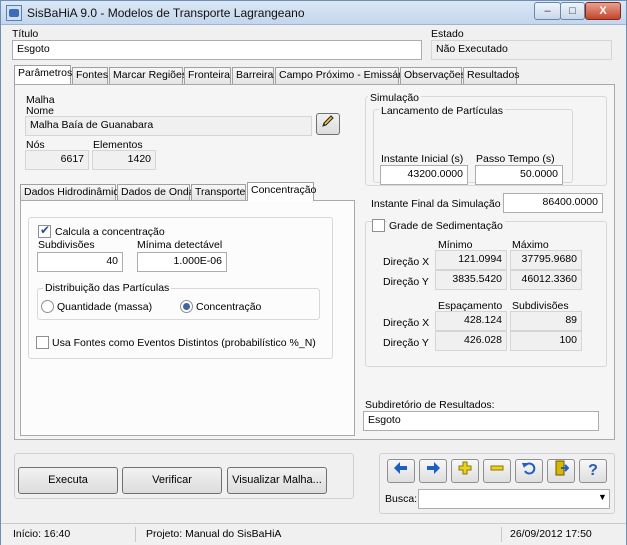 Image resolution: width=627 pixels, height=545 pixels. I want to click on tab-barreira: Barreira, so click(253, 75).